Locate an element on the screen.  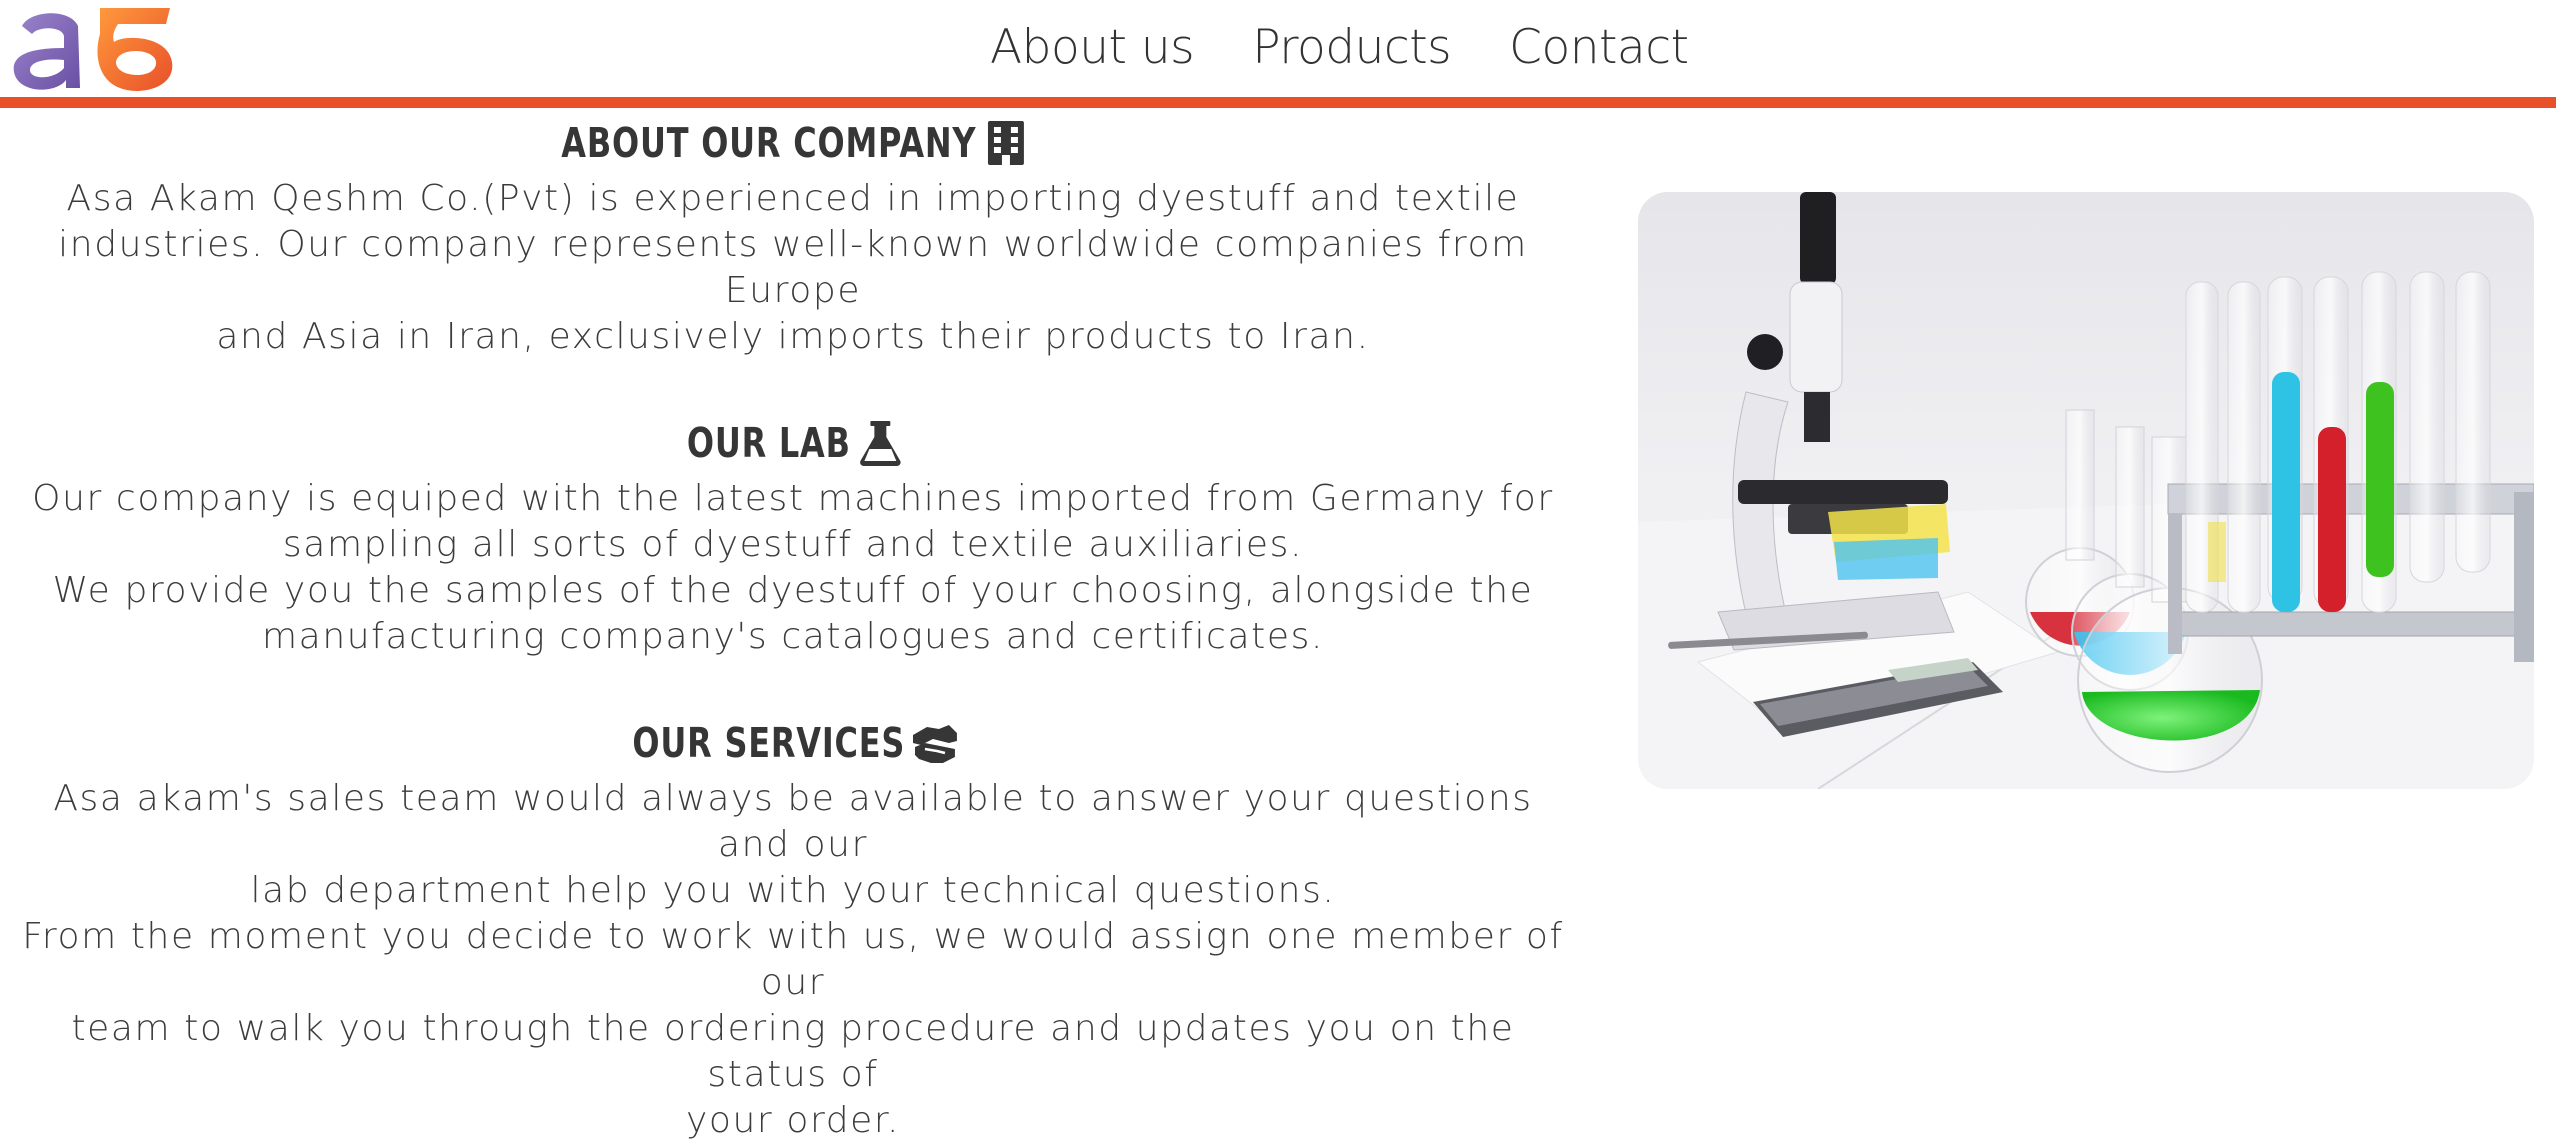
nav-about-us: About us is located at coordinates (1092, 47).